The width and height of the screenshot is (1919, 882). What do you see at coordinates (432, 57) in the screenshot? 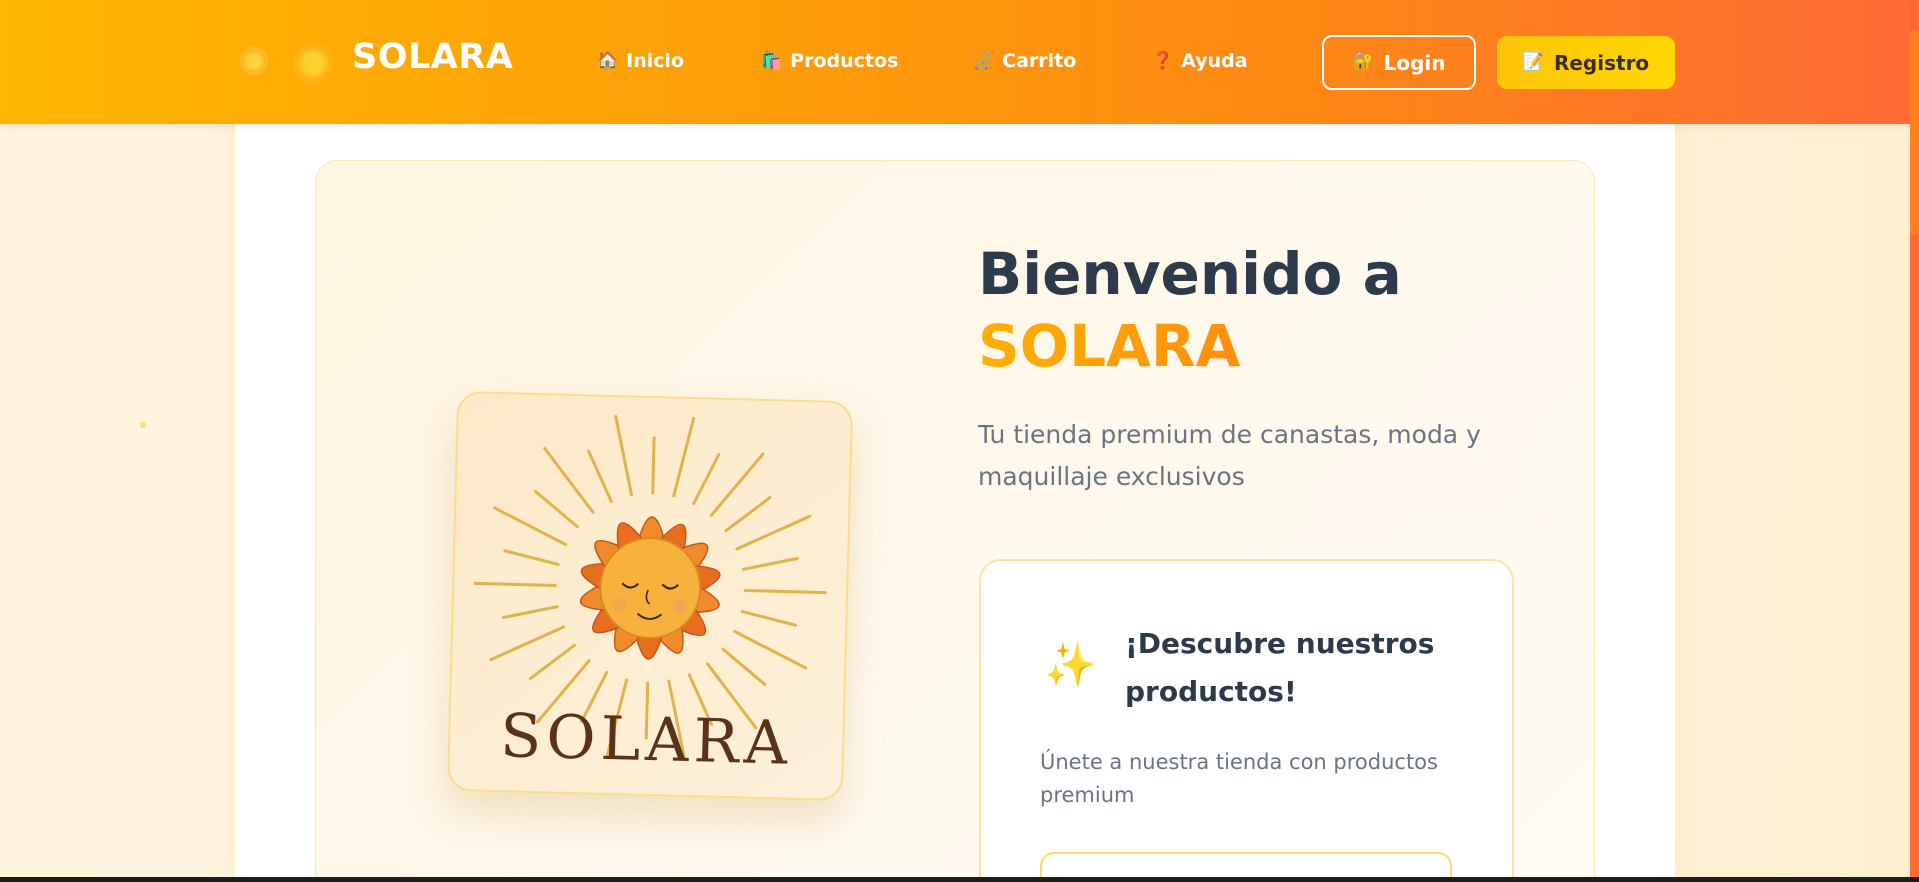
I see `brand-name: SOLARA` at bounding box center [432, 57].